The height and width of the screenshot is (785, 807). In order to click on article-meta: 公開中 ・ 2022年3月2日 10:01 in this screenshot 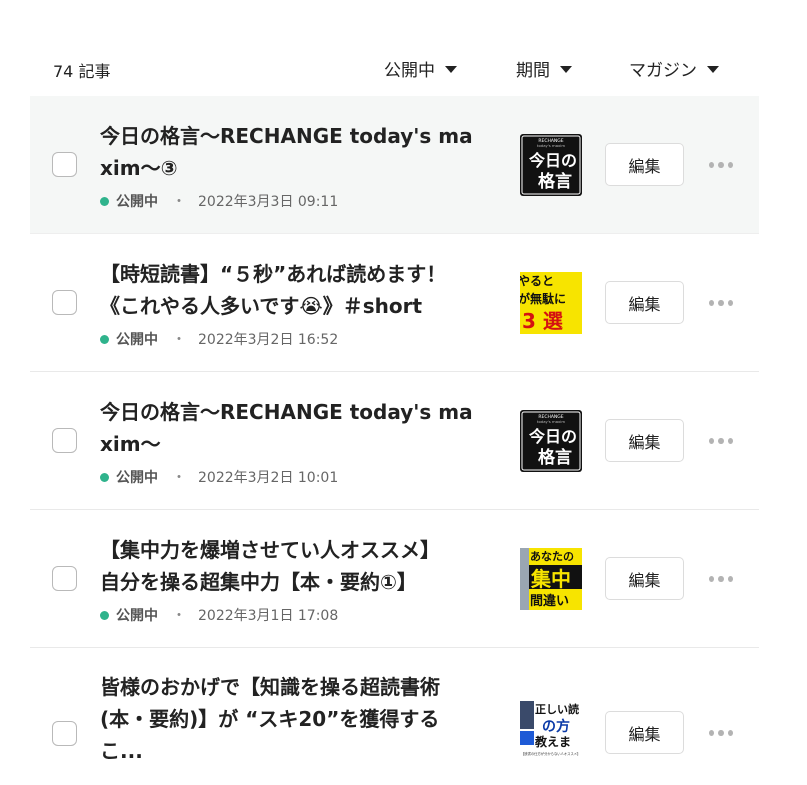, I will do `click(219, 477)`.